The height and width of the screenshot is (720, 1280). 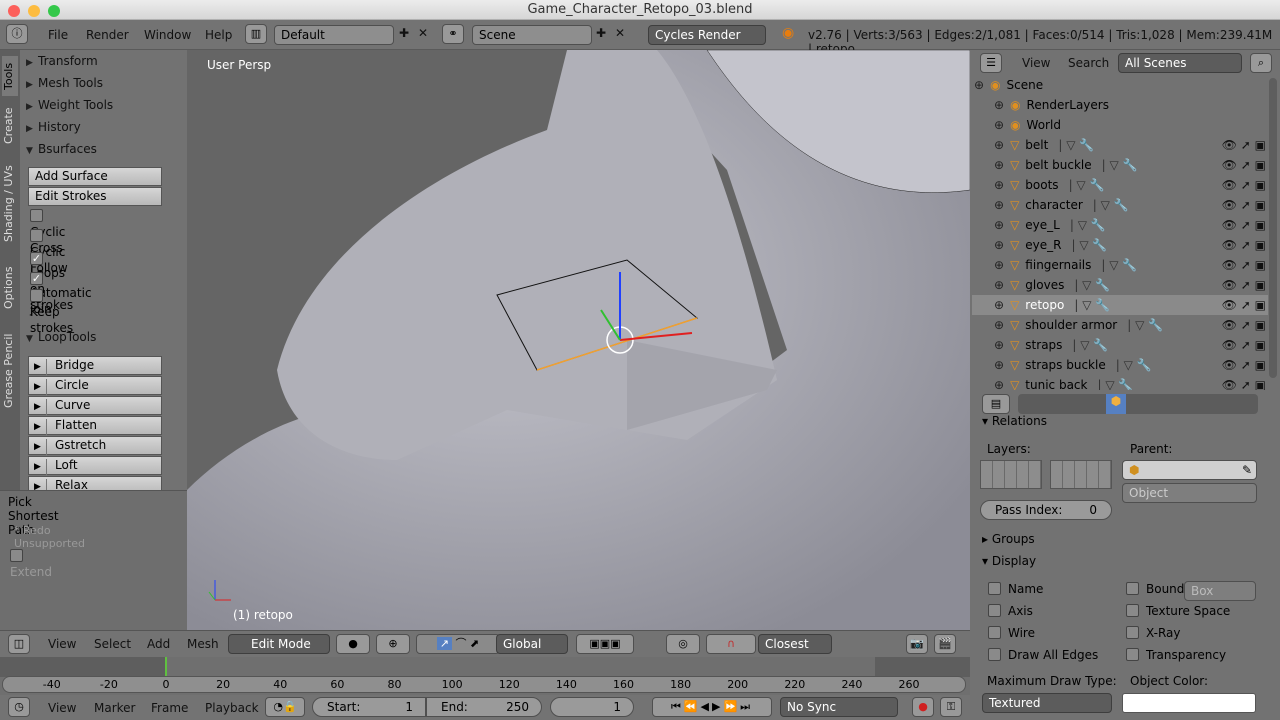 I want to click on bound-checkbox: Bound, so click(x=1155, y=590).